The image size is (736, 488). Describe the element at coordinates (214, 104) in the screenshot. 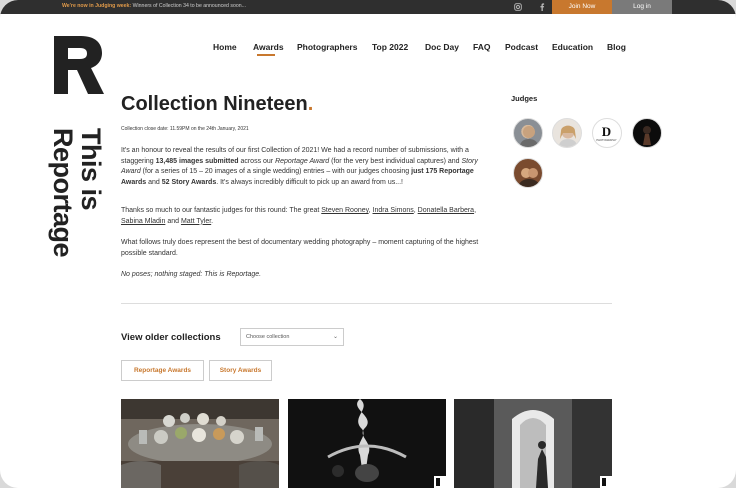

I see `title-text: Collection Nineteen` at that location.